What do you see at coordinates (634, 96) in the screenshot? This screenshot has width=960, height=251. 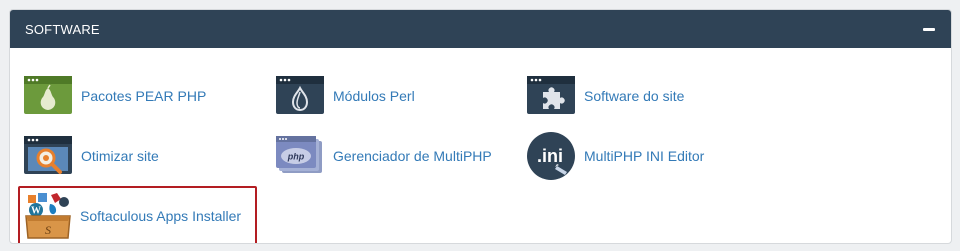 I see `item-label: Software do site` at bounding box center [634, 96].